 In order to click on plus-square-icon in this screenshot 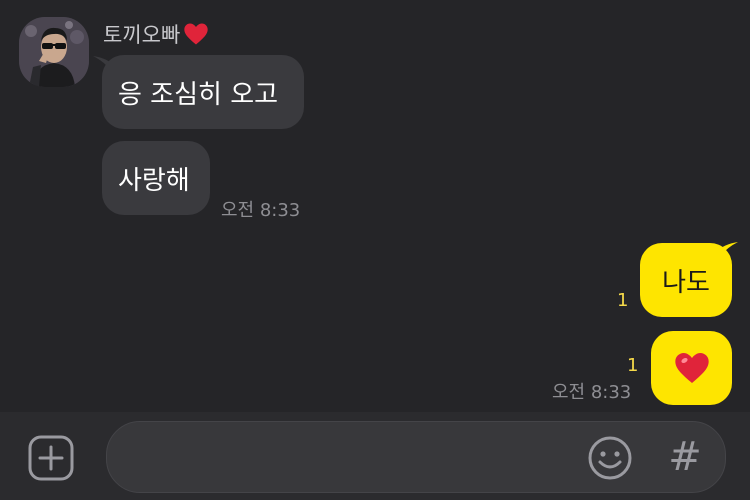, I will do `click(51, 458)`.